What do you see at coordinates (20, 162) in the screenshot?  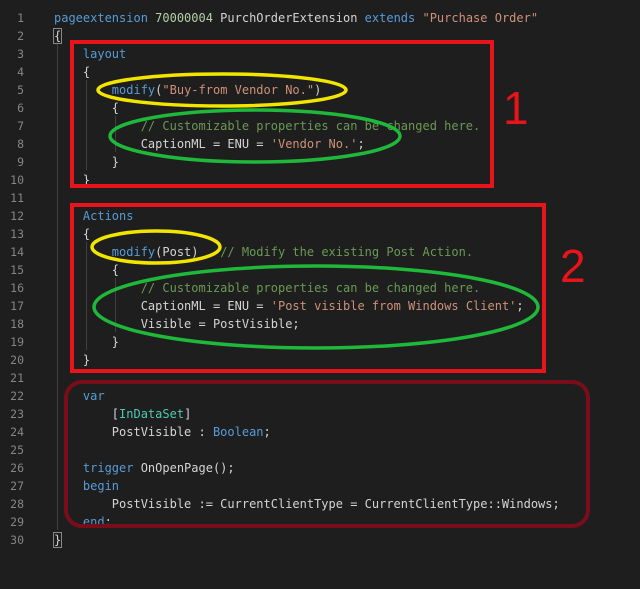 I see `line-number: 9` at bounding box center [20, 162].